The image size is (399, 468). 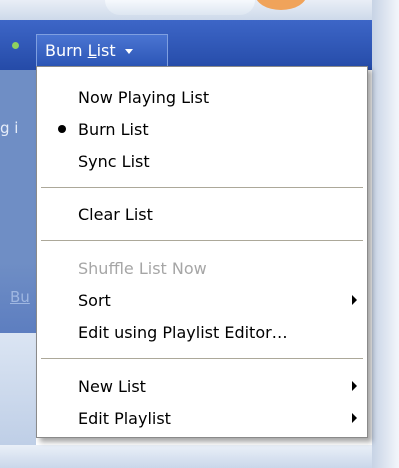 I want to click on chevron-down-icon, so click(x=128, y=51).